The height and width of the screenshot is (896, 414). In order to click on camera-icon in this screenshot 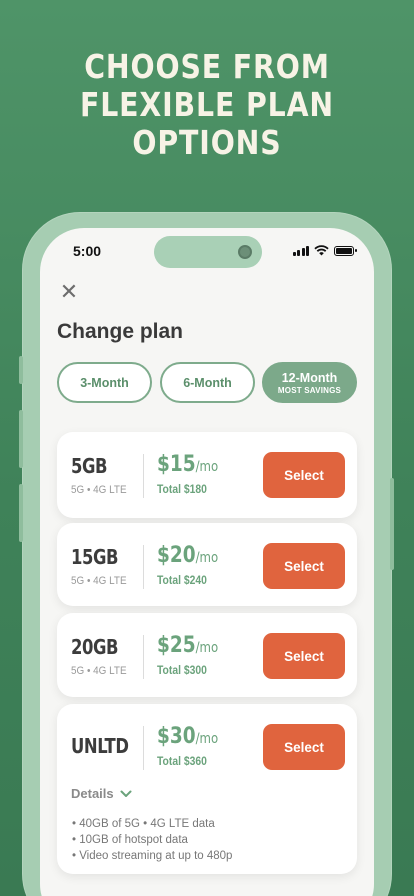, I will do `click(245, 252)`.